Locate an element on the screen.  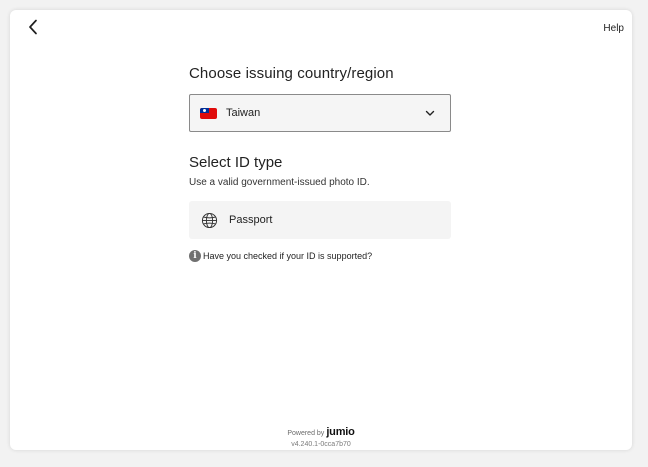
footer: Powered by jumio v4.240.1-0cca7b70 is located at coordinates (321, 435).